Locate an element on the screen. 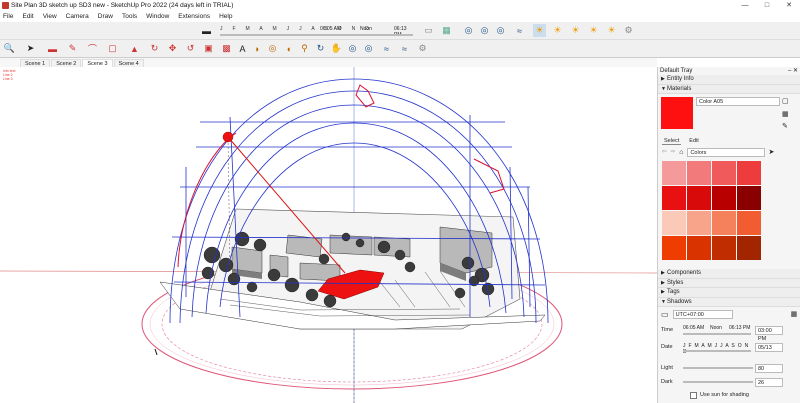 The height and width of the screenshot is (403, 800). tape-measure-icon: ◎ is located at coordinates (272, 48).